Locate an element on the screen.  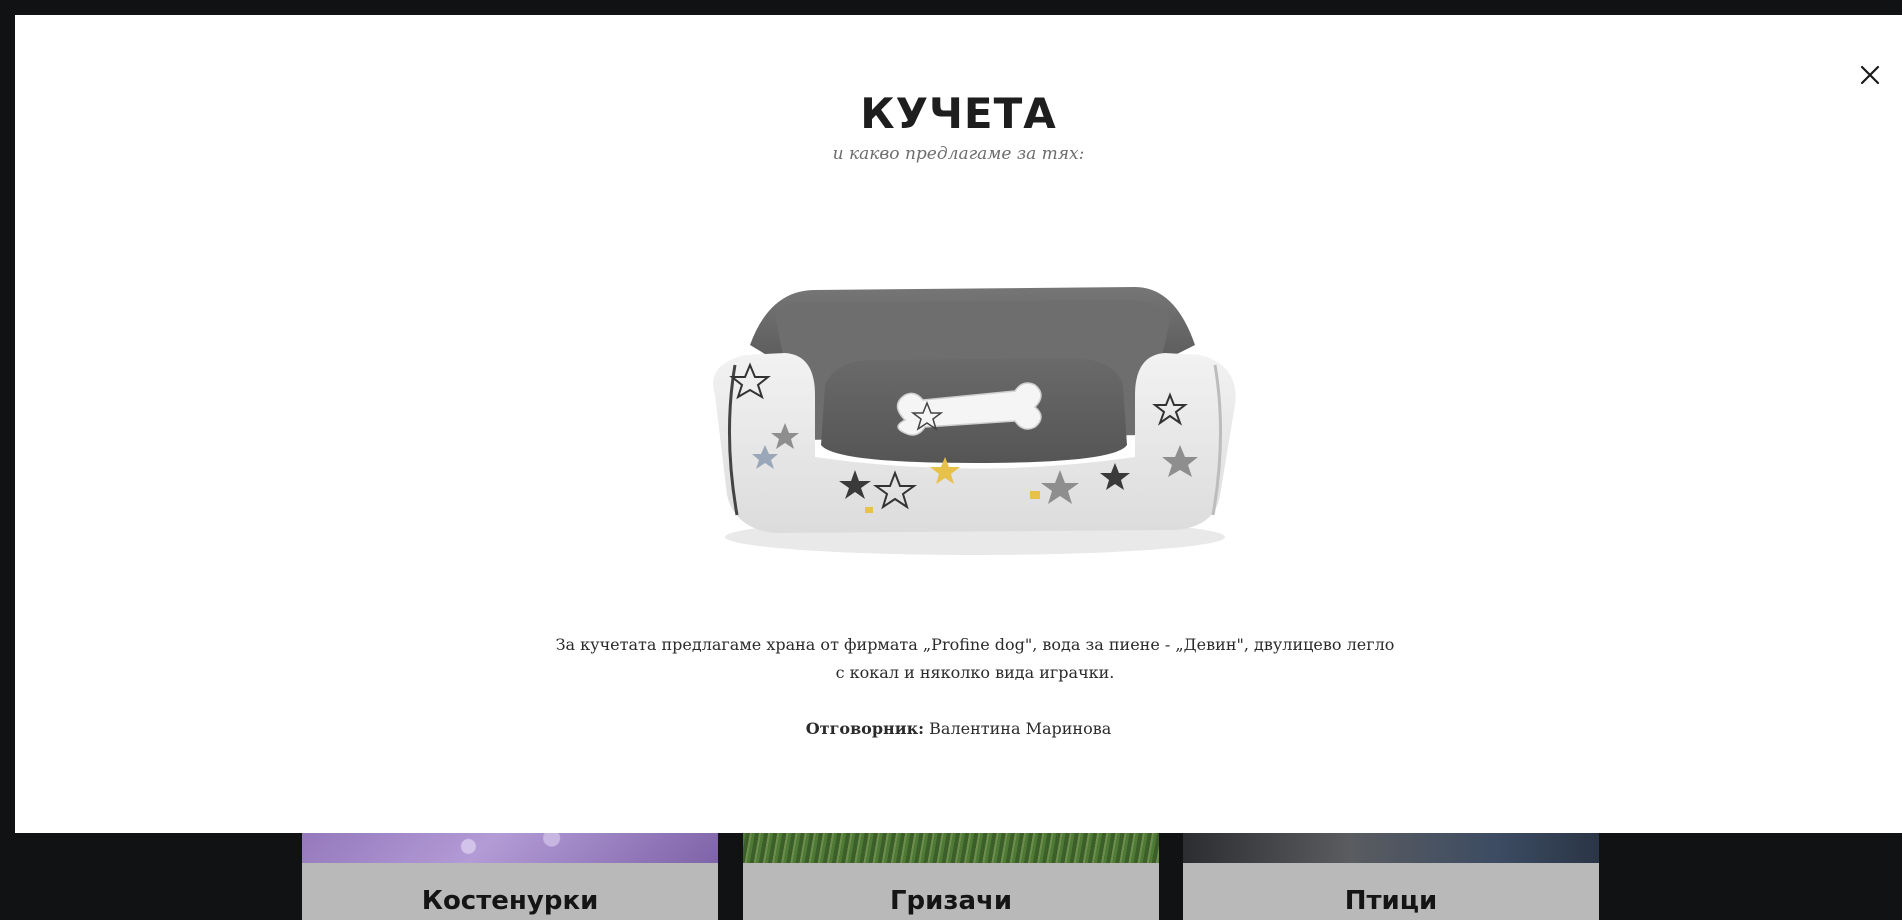
card-caption: Гризачи is located at coordinates (951, 891).